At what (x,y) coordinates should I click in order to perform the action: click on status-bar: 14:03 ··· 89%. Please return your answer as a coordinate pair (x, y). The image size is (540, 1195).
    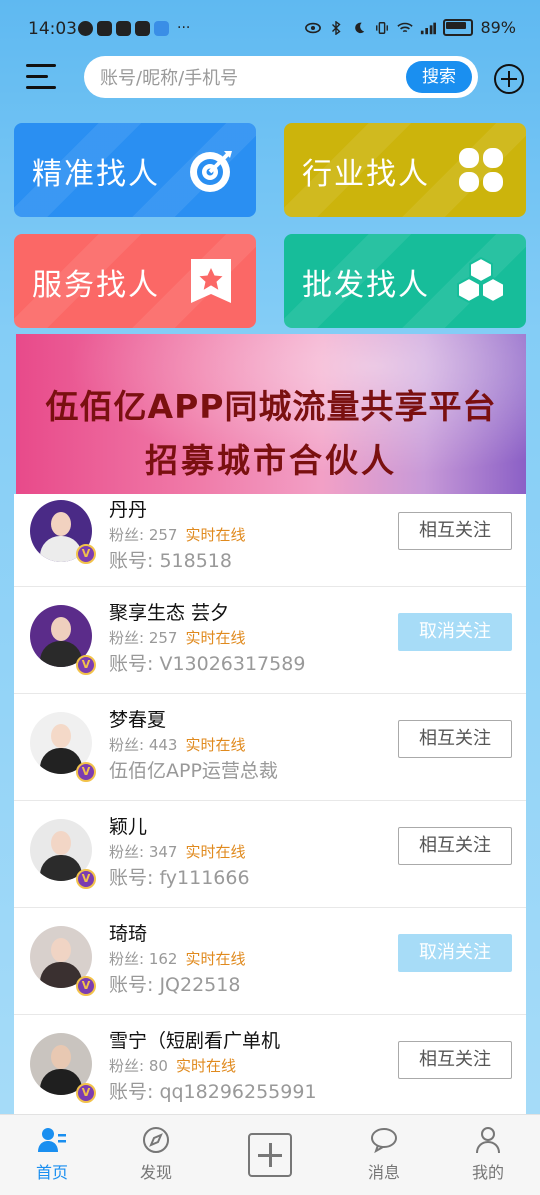
    Looking at the image, I should click on (270, 29).